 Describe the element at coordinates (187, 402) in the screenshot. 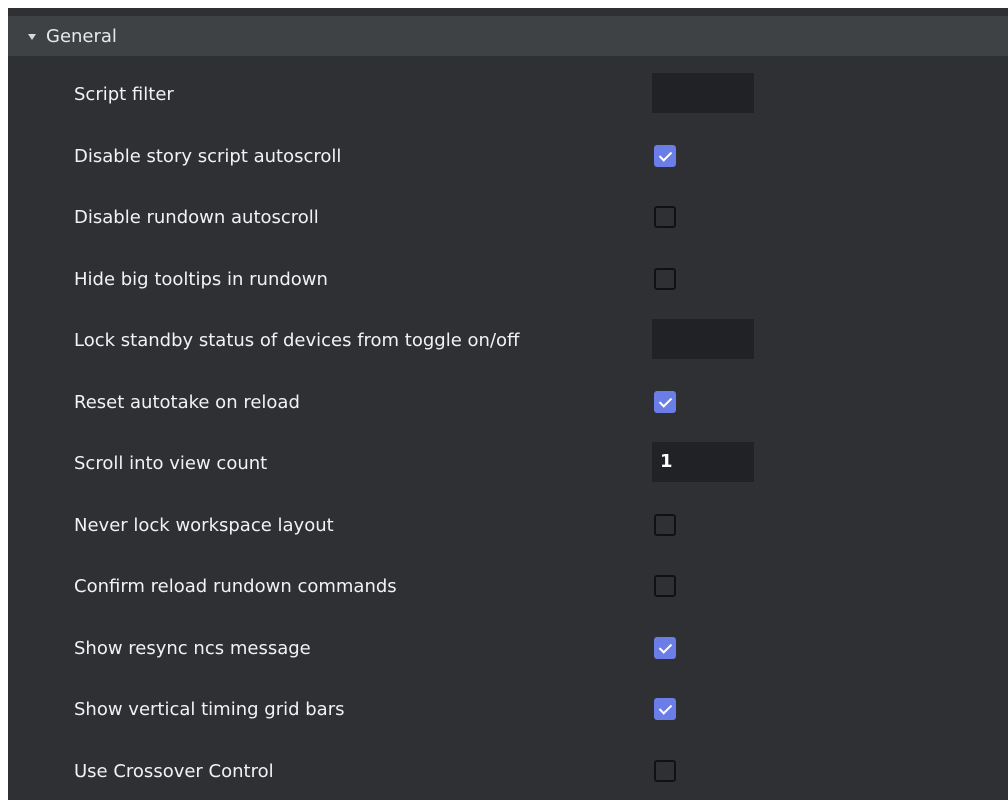

I see `setting-label: Reset autotake on reload` at that location.